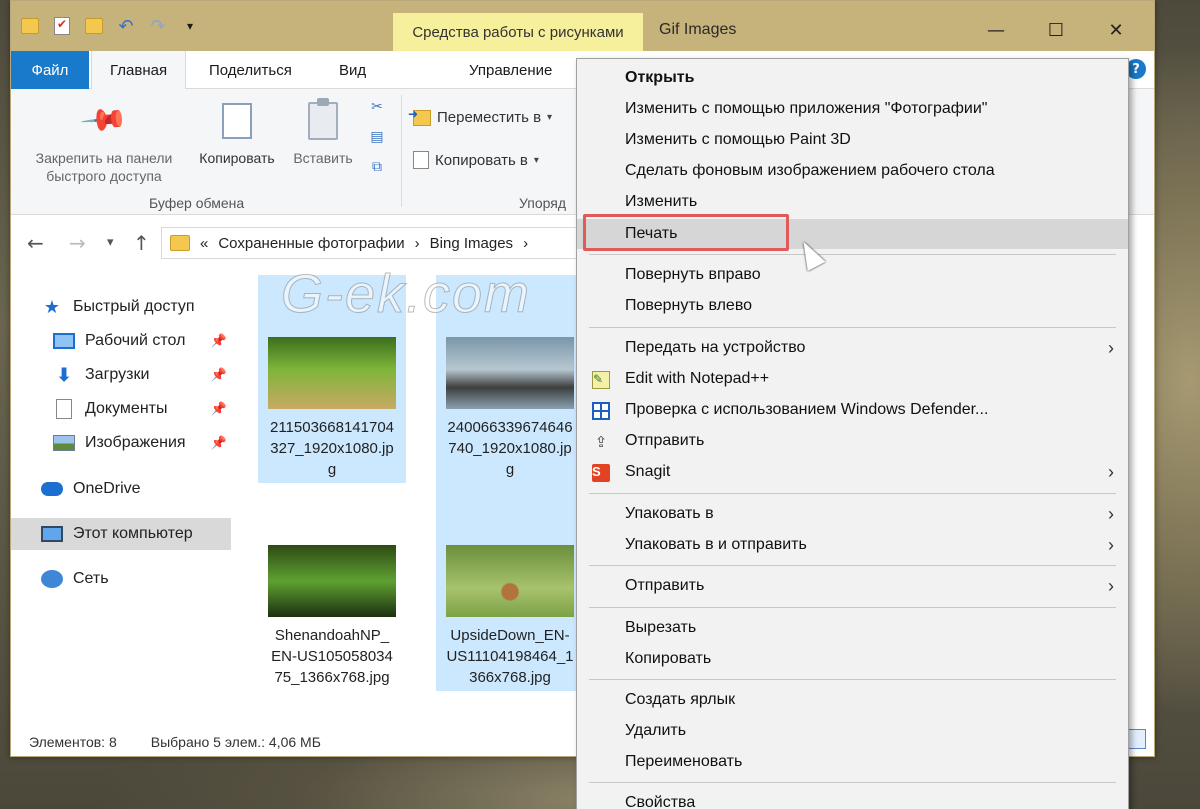 Image resolution: width=1200 pixels, height=809 pixels. I want to click on copy-to-button: Копировать в ▾, so click(476, 160).